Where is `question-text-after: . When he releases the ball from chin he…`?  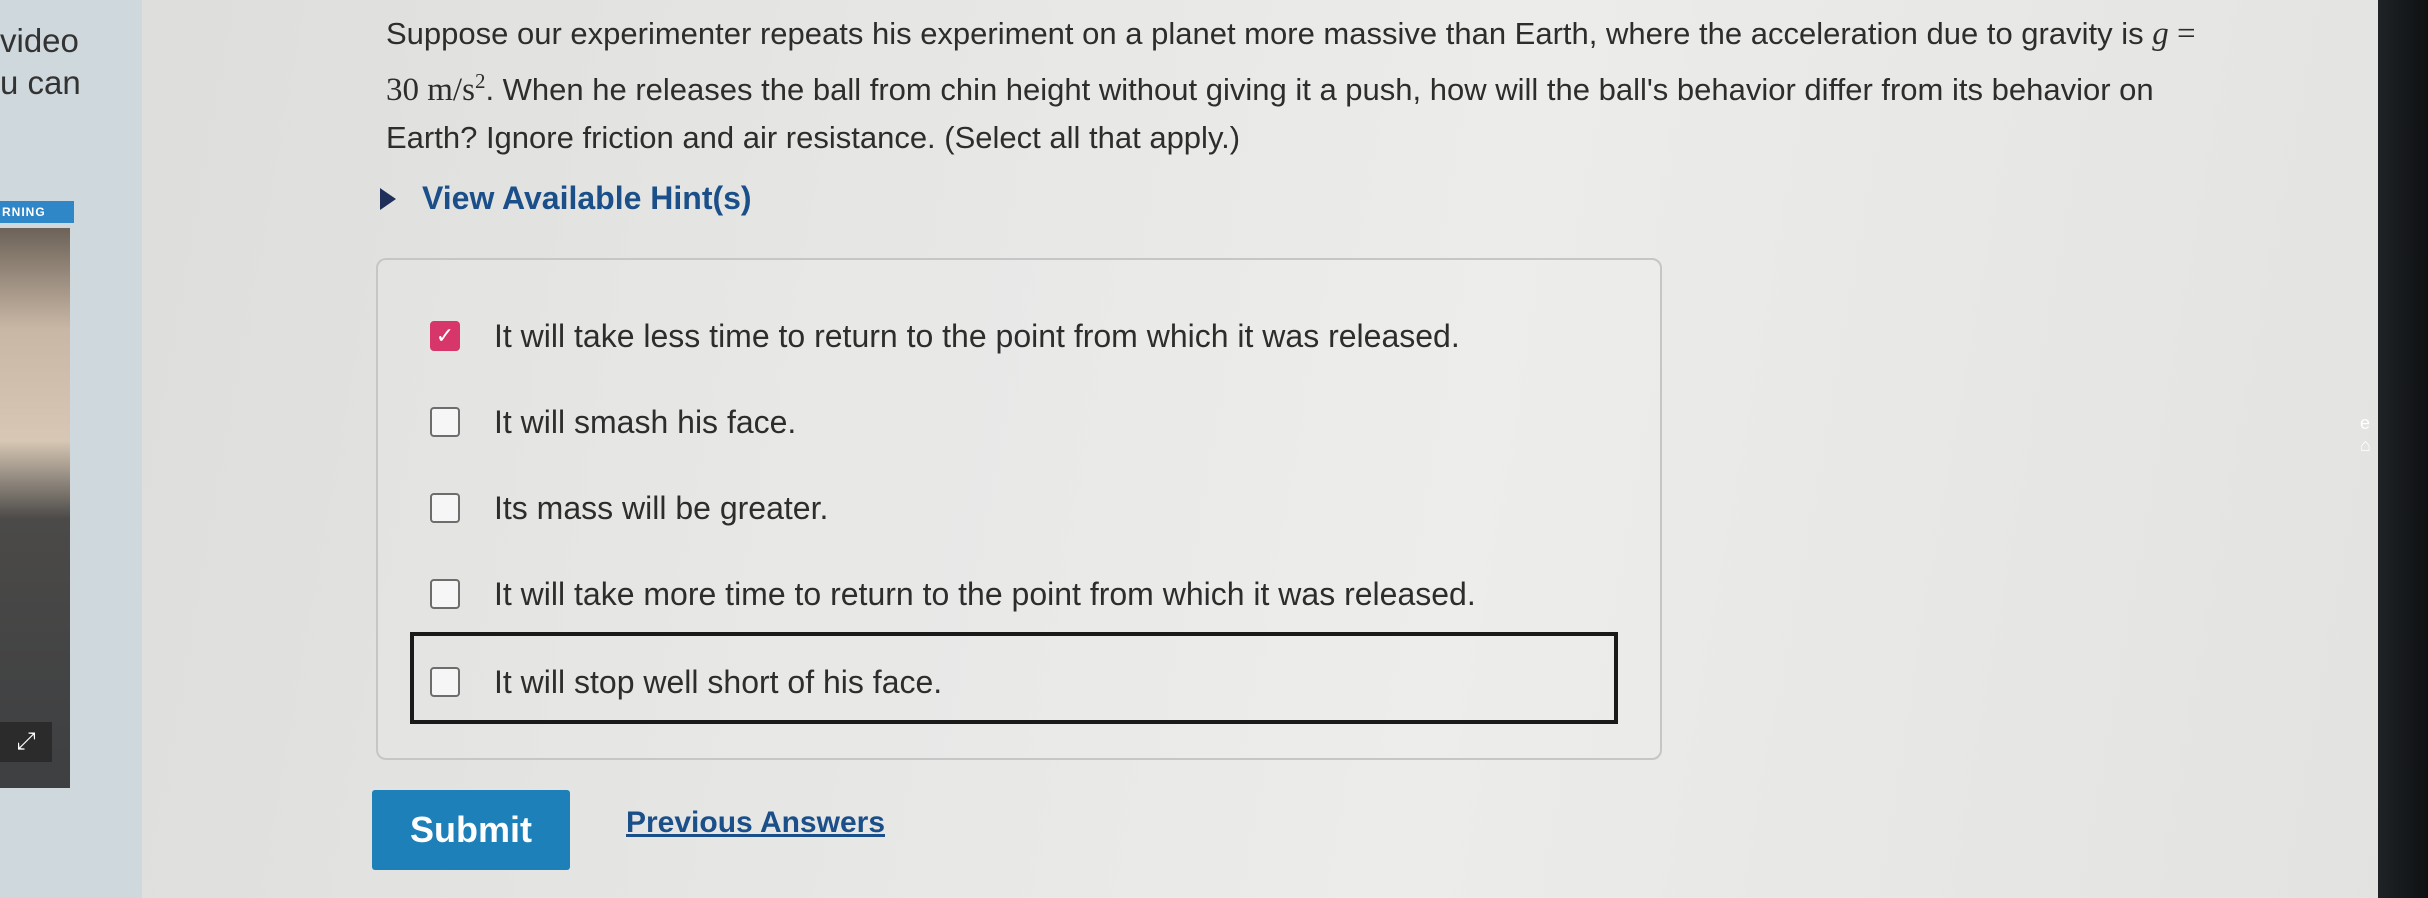 question-text-after: . When he releases the ball from chin he… is located at coordinates (1270, 113).